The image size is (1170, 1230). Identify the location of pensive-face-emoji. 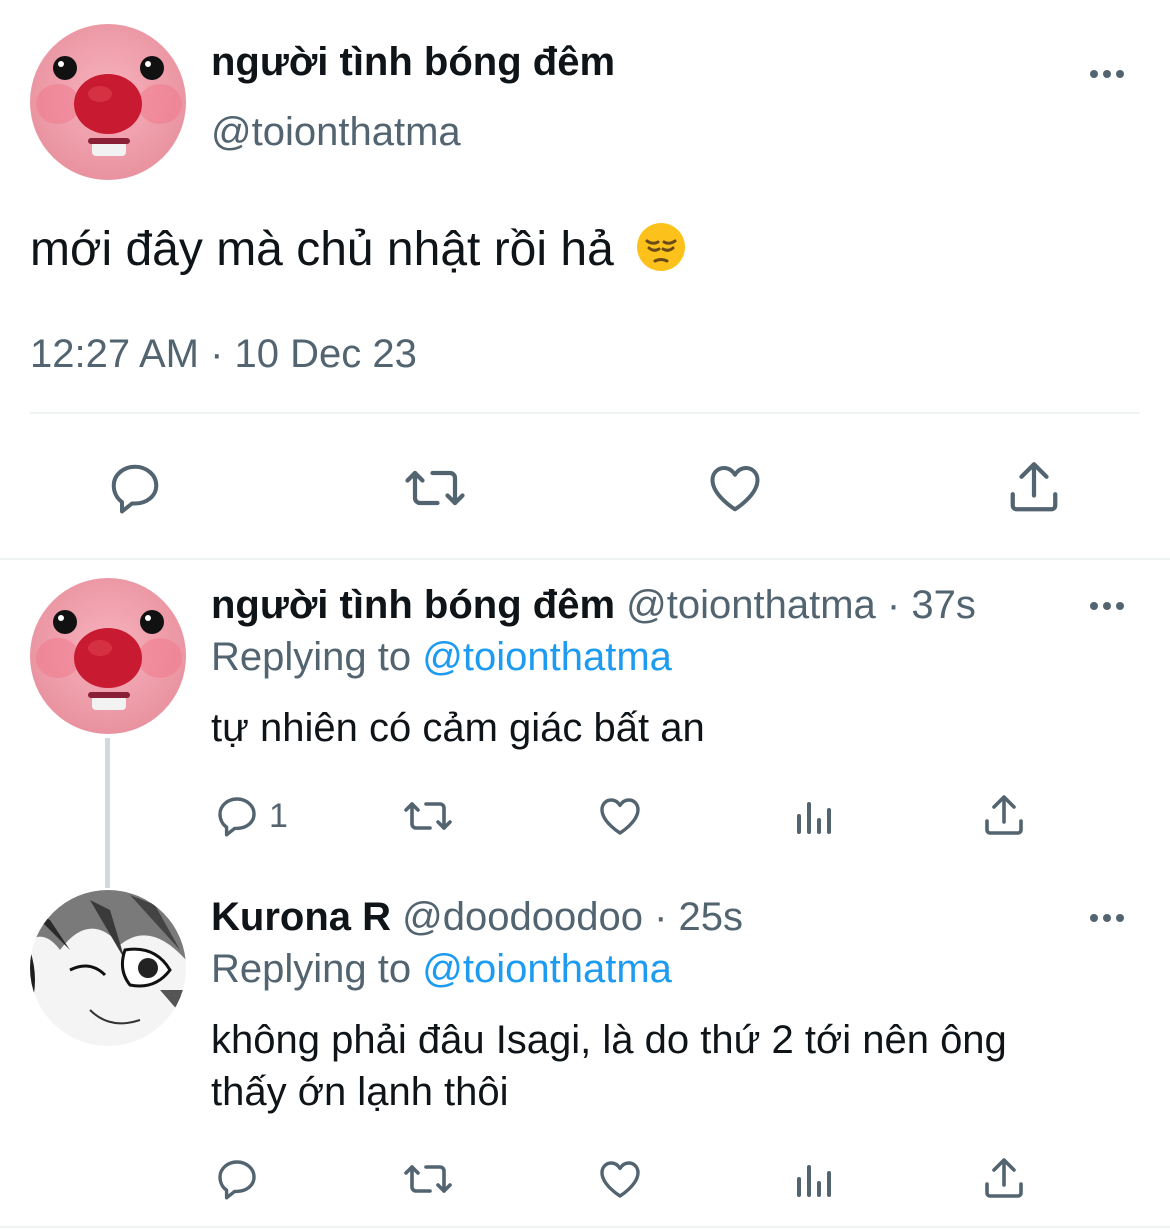
(661, 254).